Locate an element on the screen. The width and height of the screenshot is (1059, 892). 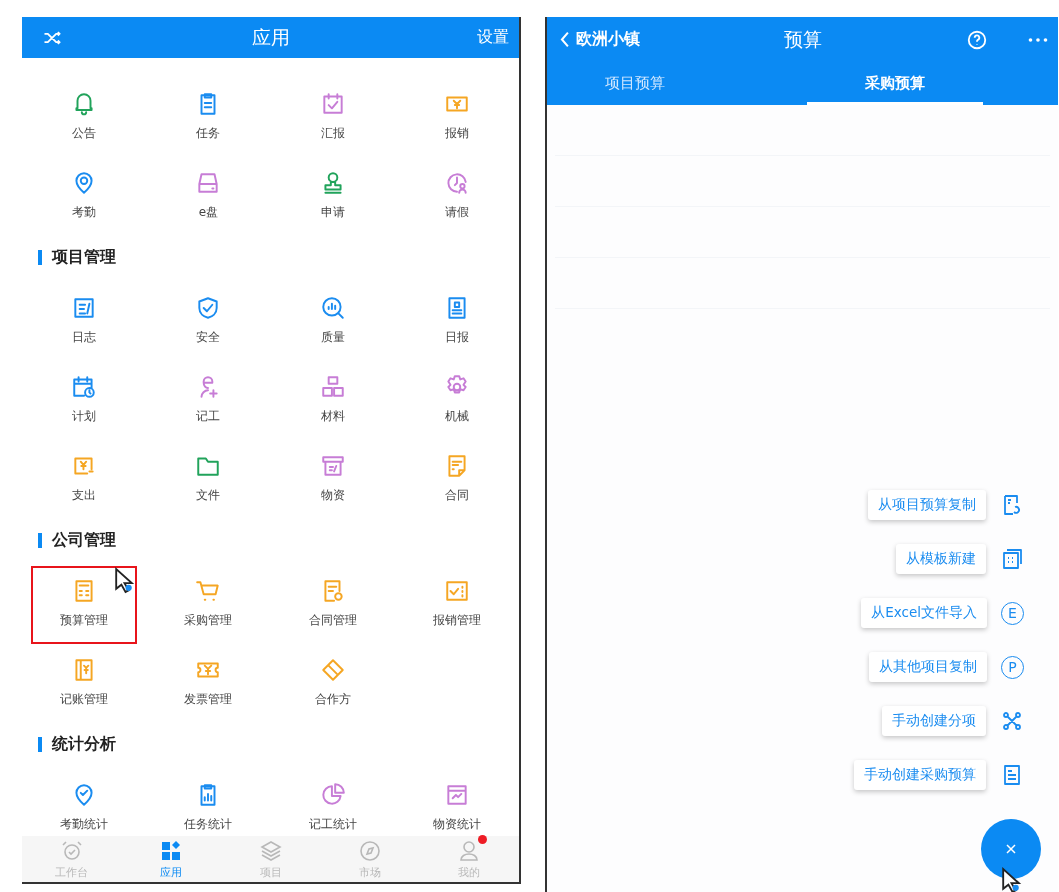
app-item: 任务统计 is located at coordinates (208, 803).